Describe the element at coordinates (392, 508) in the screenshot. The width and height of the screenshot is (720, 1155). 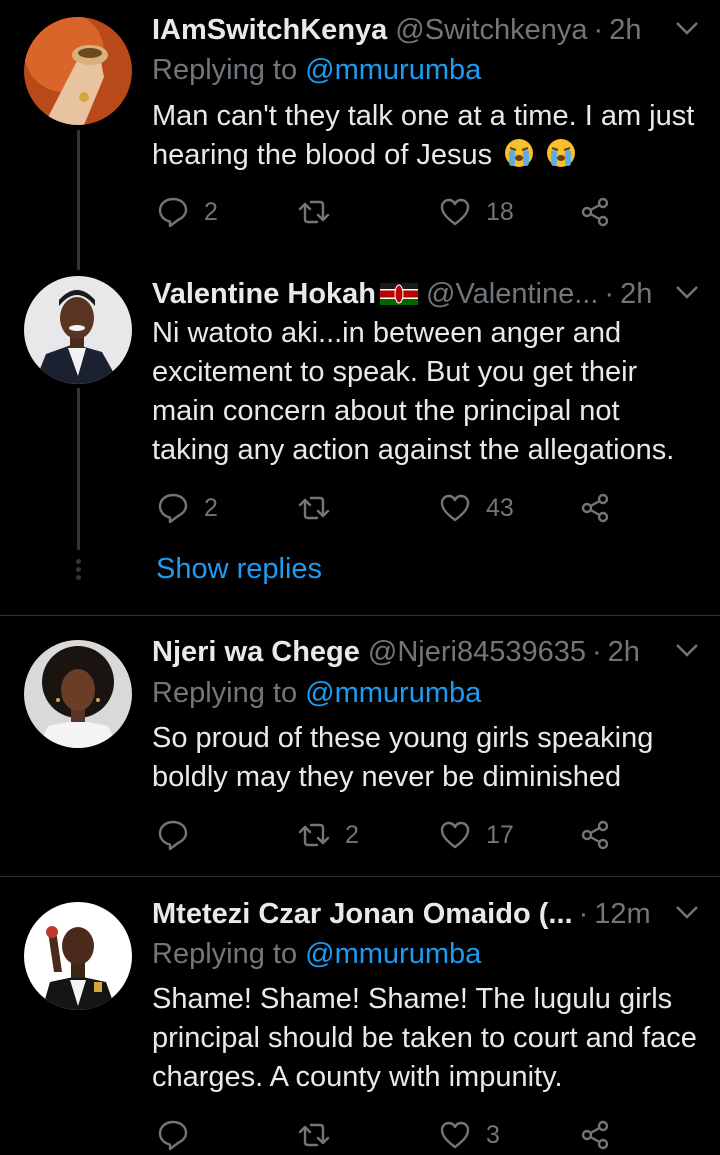
I see `tweet-actions: 2 43` at that location.